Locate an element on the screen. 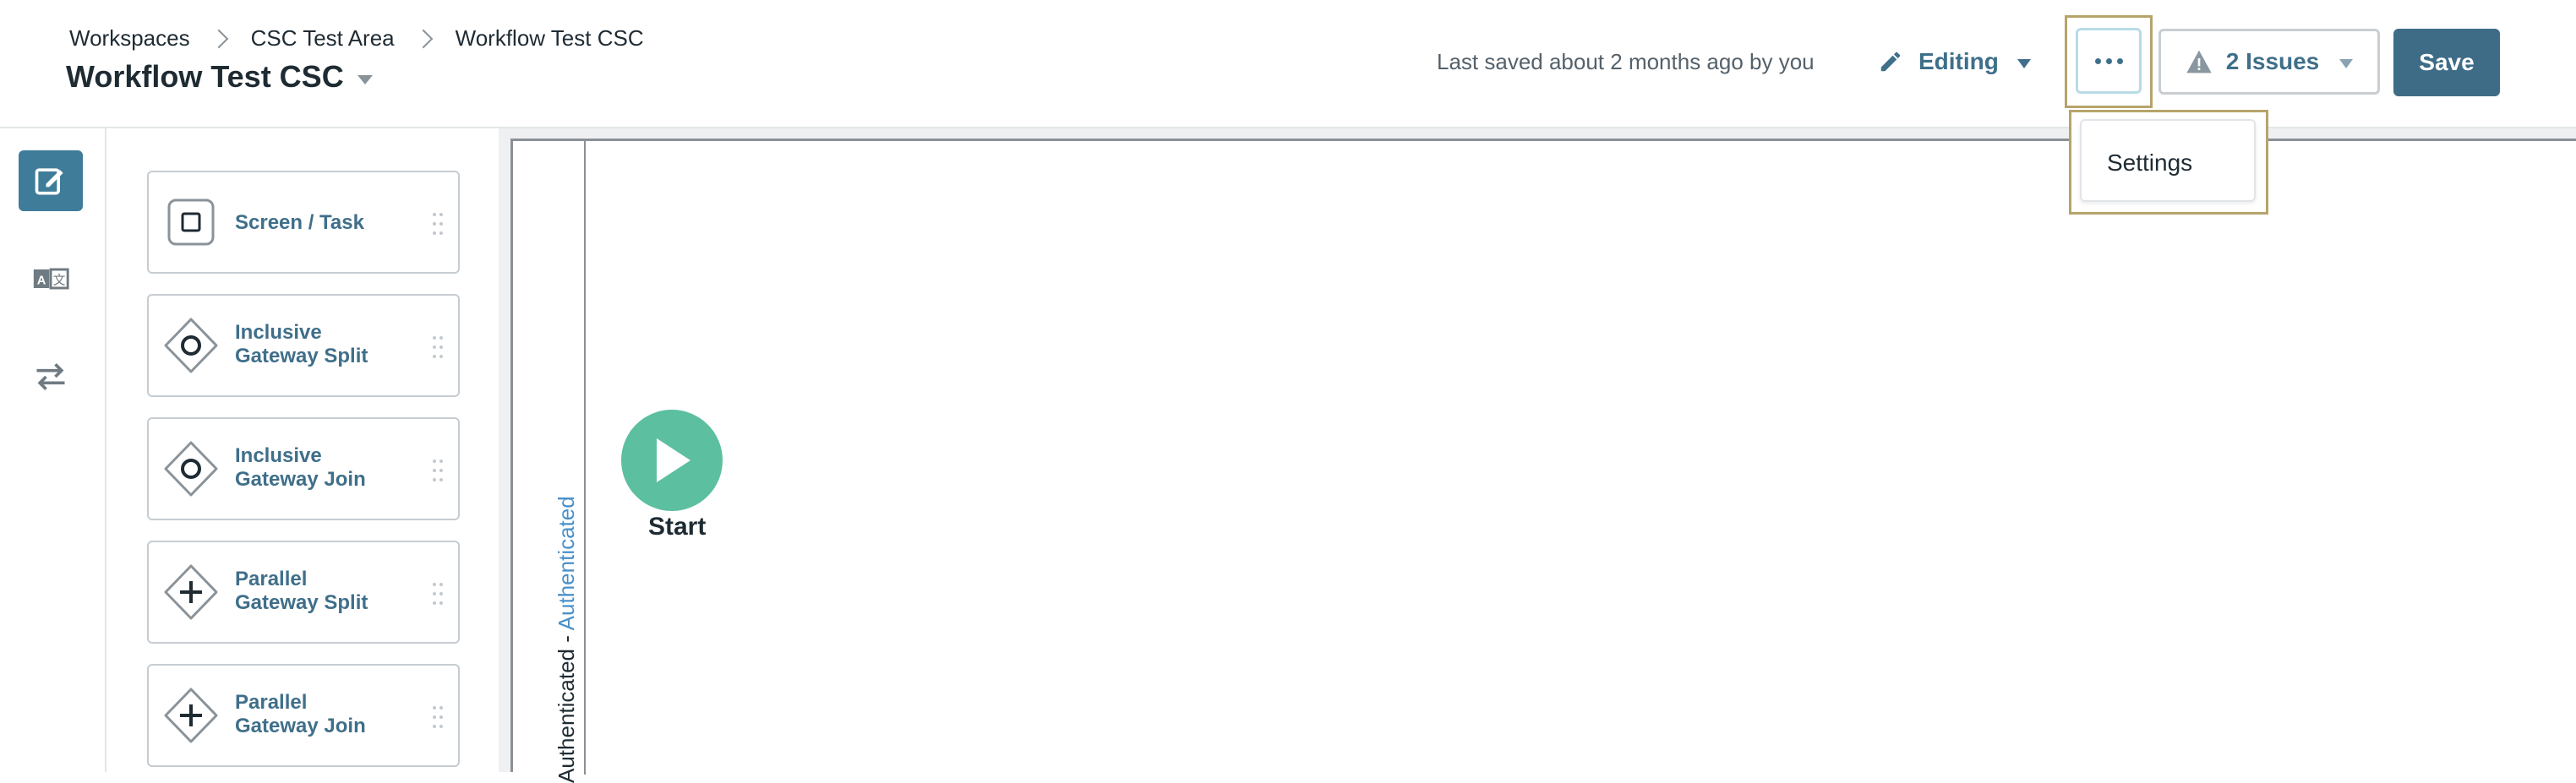  palette-item-label: Inclusive Gateway Join is located at coordinates (300, 468).